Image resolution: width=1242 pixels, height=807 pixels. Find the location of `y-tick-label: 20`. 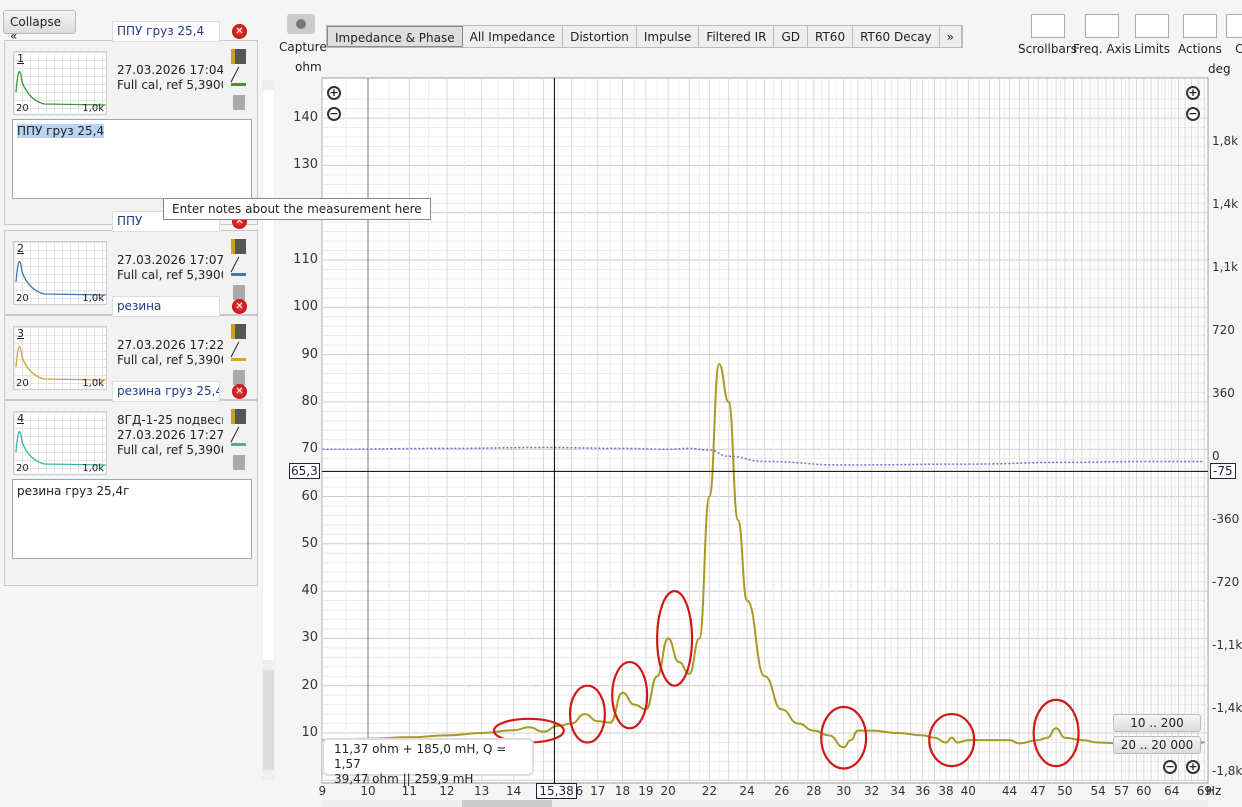

y-tick-label: 20 is located at coordinates (309, 685).